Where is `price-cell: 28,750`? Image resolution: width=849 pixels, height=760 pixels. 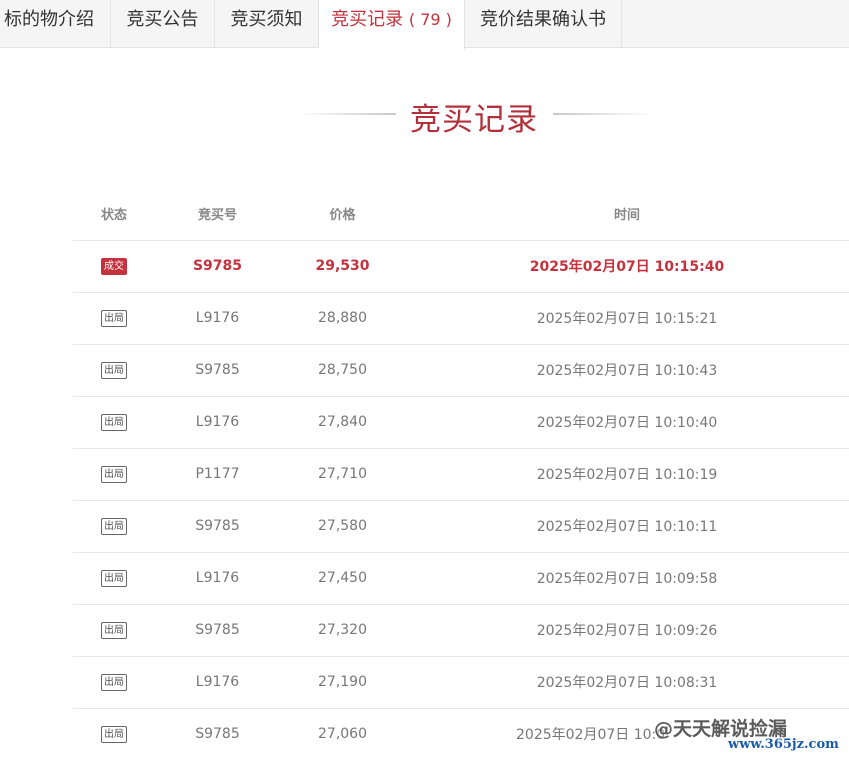
price-cell: 28,750 is located at coordinates (342, 370).